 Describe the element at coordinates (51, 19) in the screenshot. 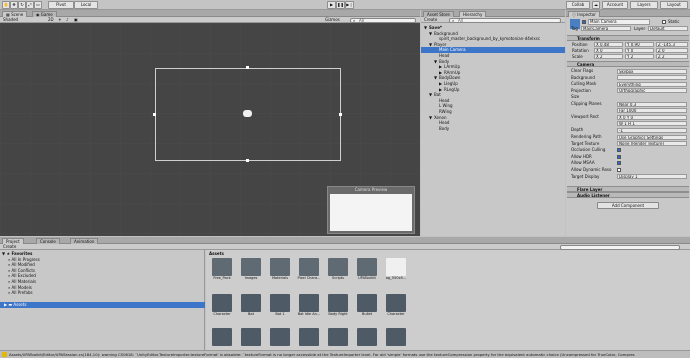

I see `mode-2d-toggle: 2D` at that location.